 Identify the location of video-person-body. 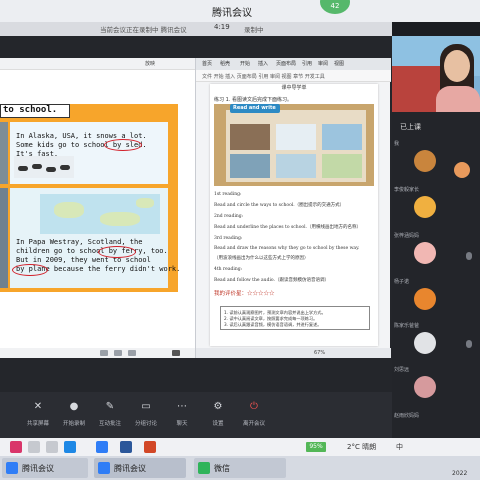
(458, 99).